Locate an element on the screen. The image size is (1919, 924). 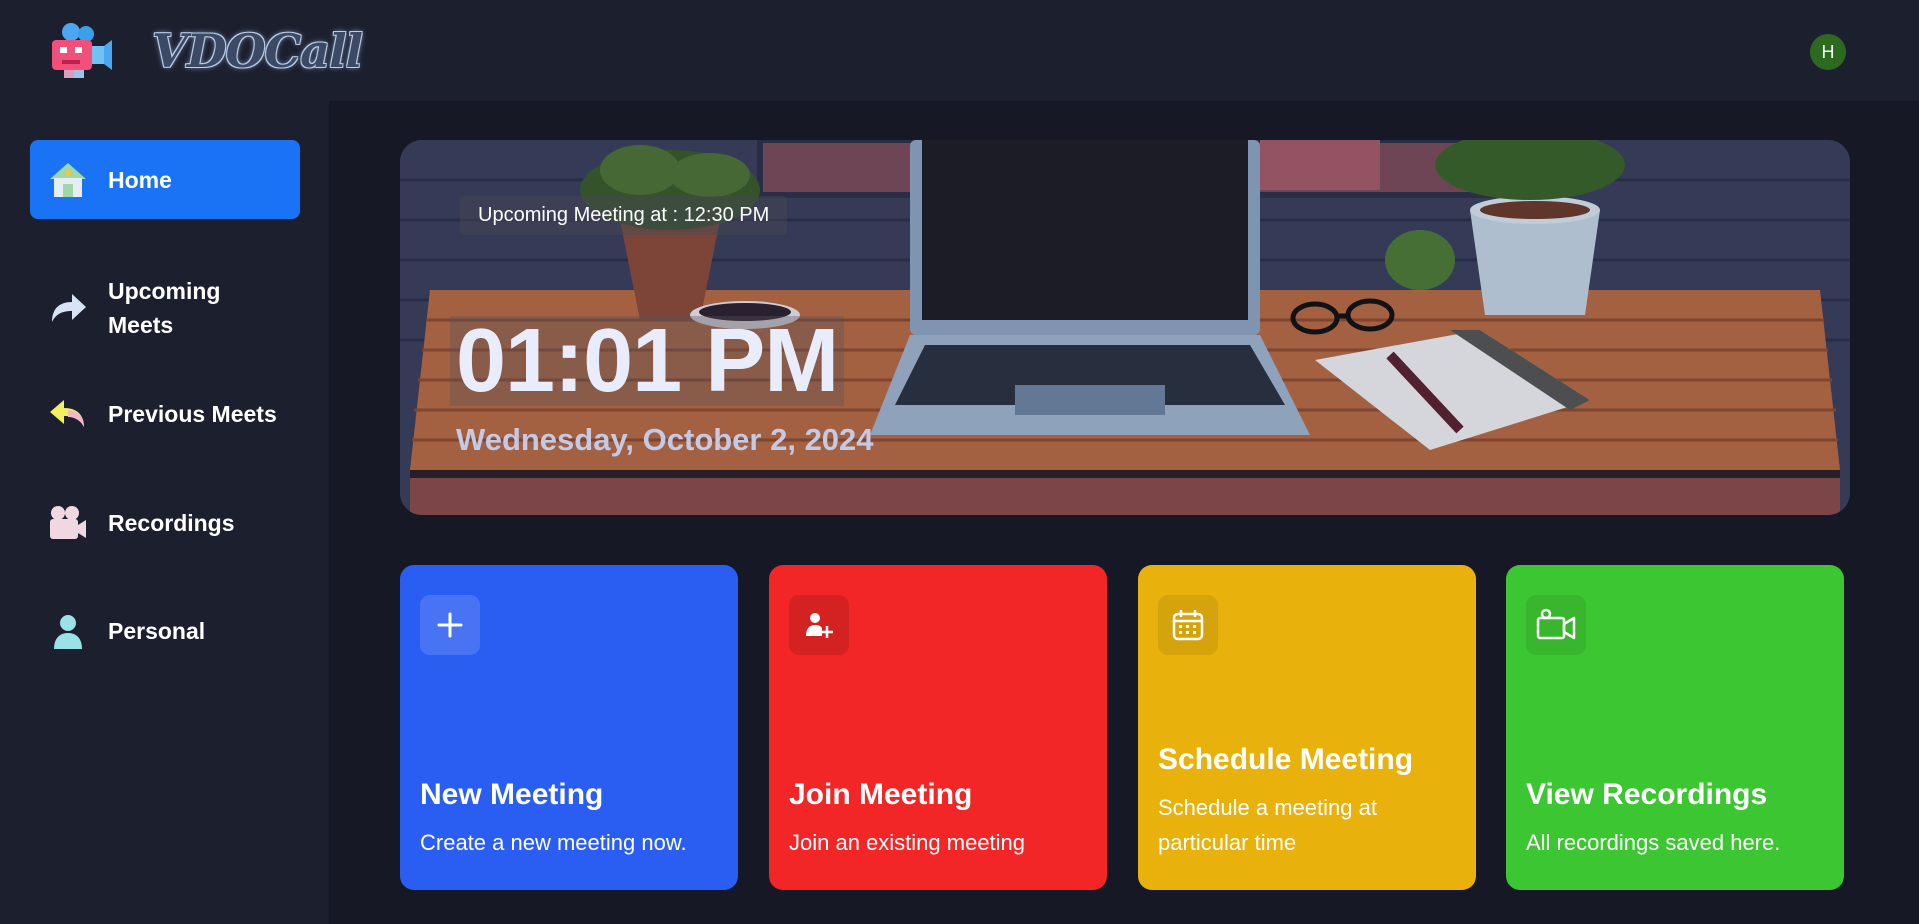
card-title: Join Meeting is located at coordinates (881, 794).